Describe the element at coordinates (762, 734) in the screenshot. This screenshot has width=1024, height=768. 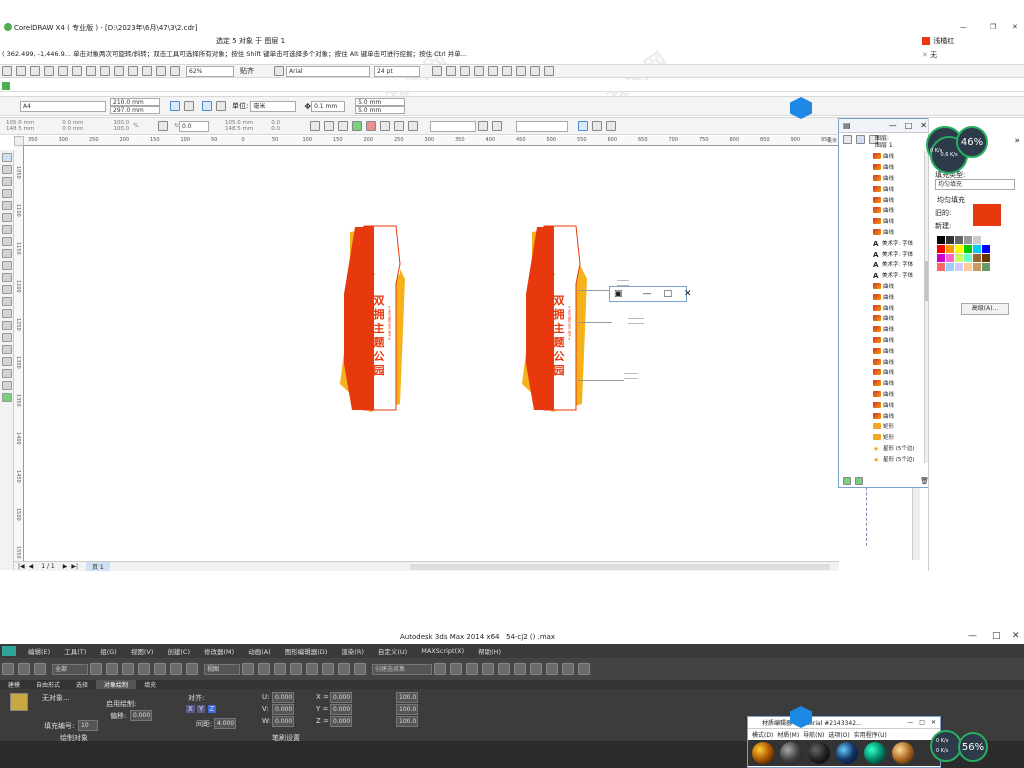
I see `material-menu-item: 模式(D)` at that location.